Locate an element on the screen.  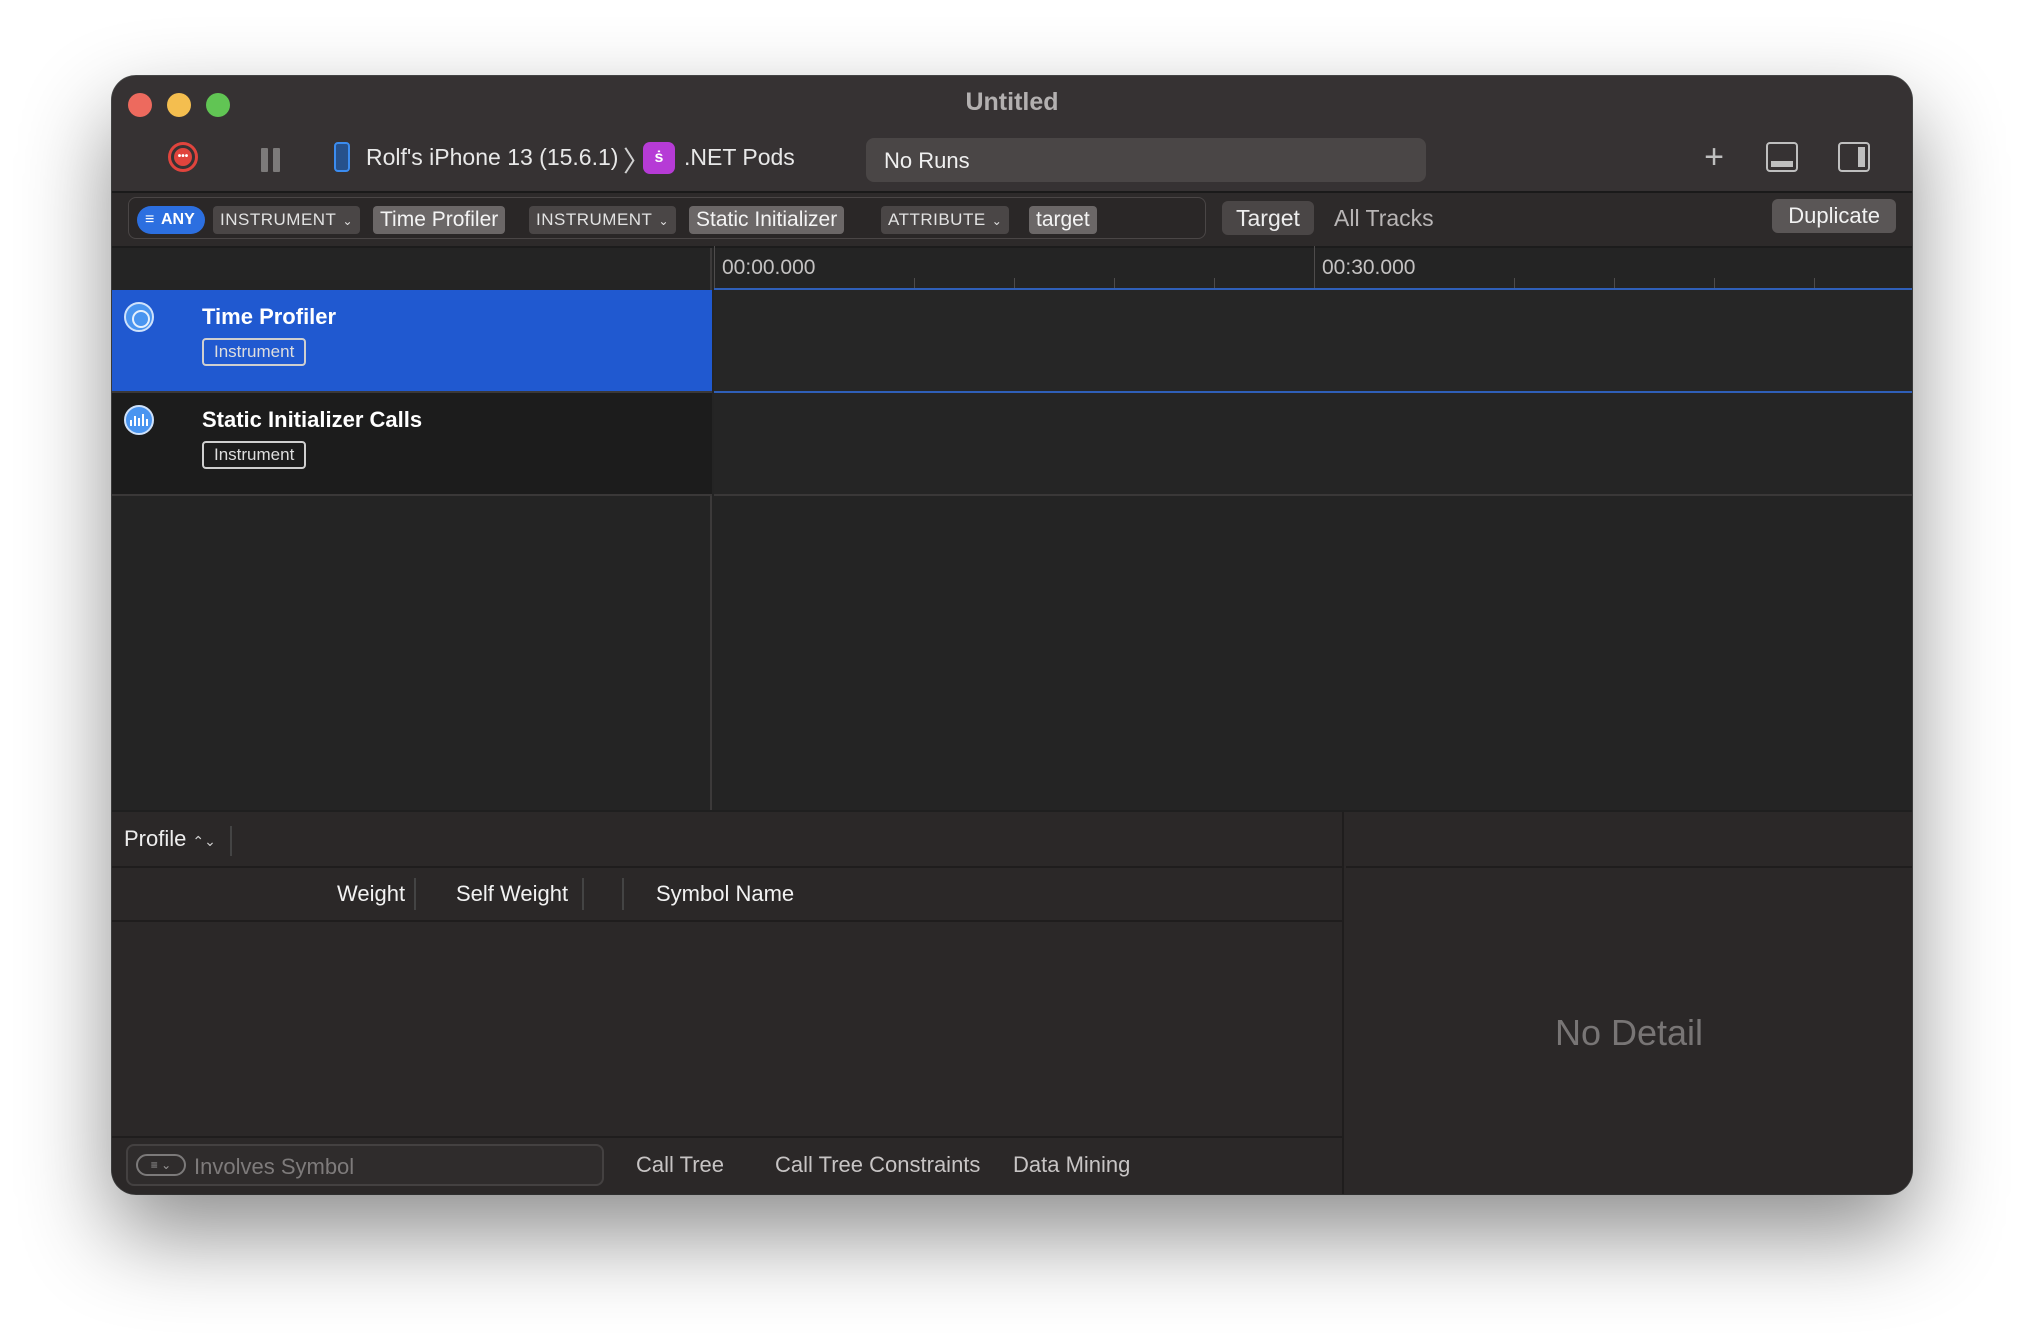
timeline-label: 00:30.000 is located at coordinates (1369, 267).